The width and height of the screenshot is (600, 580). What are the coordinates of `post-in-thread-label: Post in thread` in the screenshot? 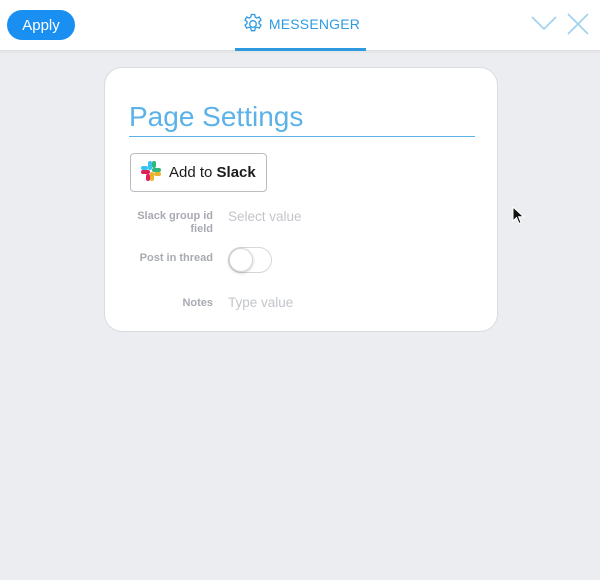 It's located at (176, 258).